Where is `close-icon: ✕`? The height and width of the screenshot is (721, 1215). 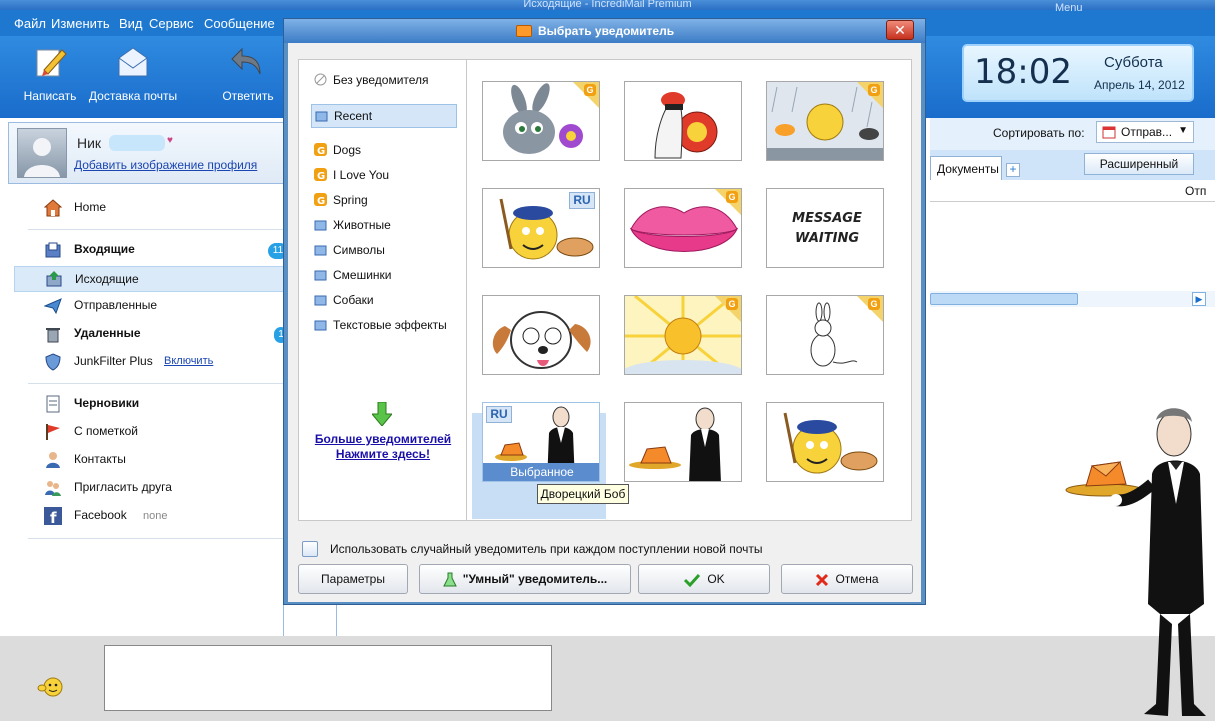 close-icon: ✕ is located at coordinates (900, 30).